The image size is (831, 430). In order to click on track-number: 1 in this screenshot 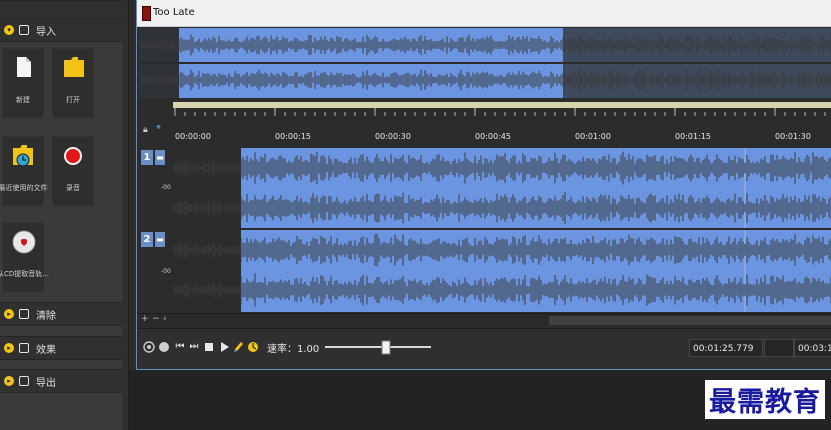, I will do `click(147, 157)`.